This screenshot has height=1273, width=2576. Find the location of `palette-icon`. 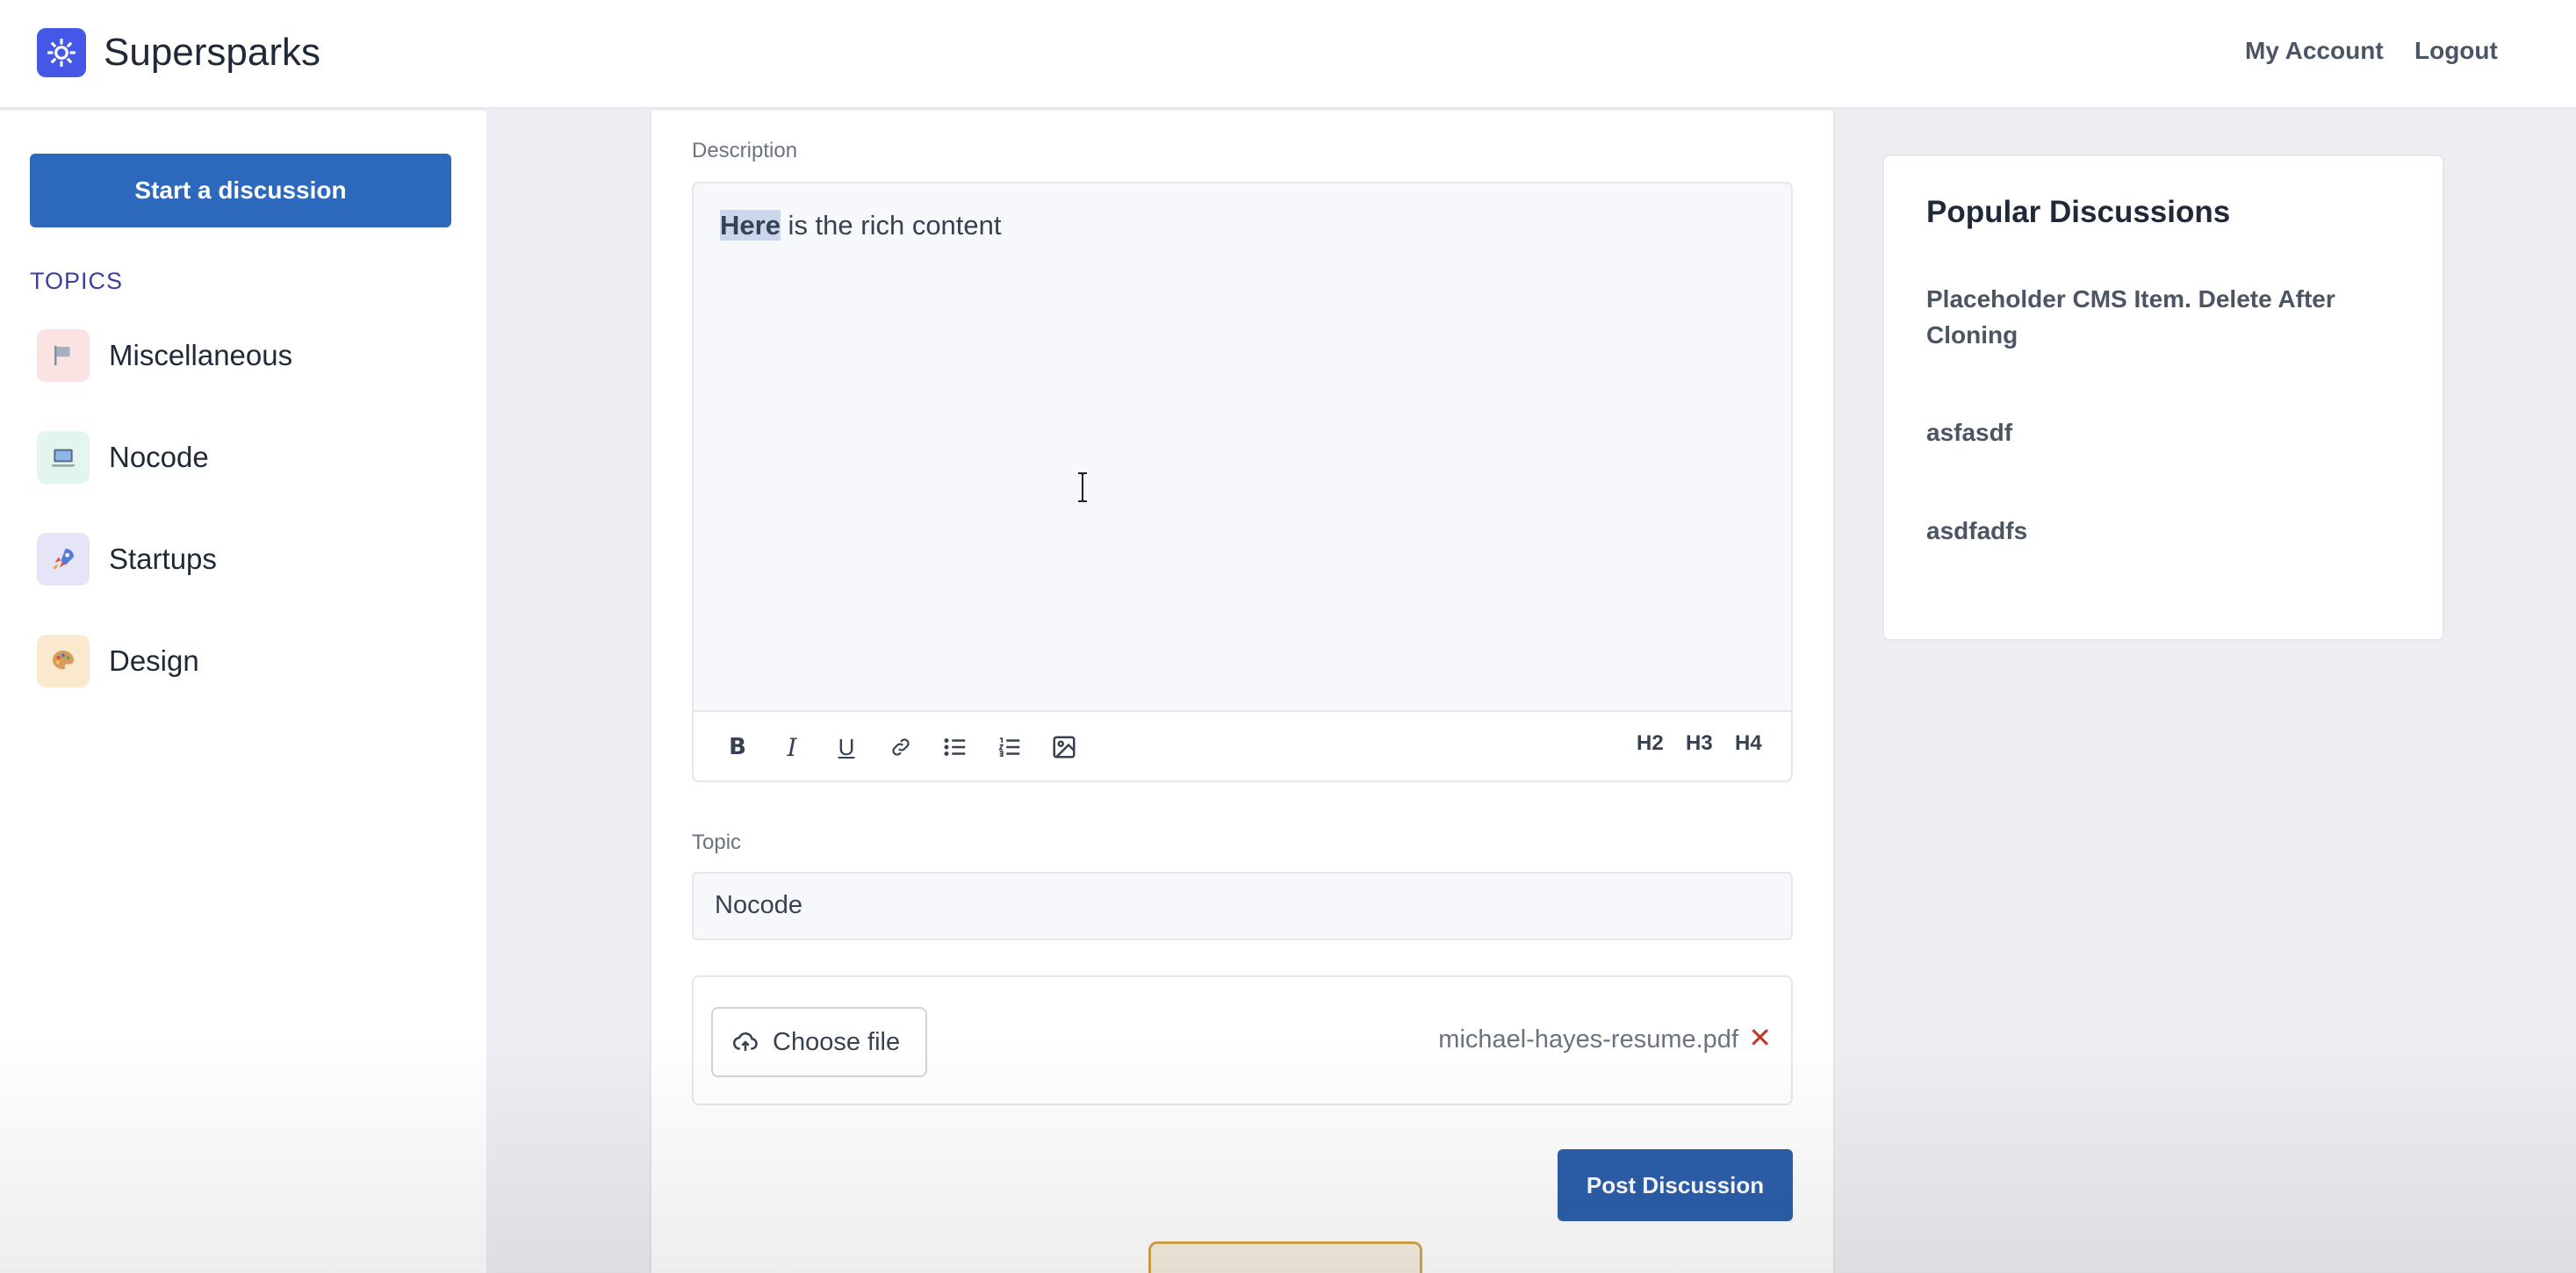

palette-icon is located at coordinates (63, 661).